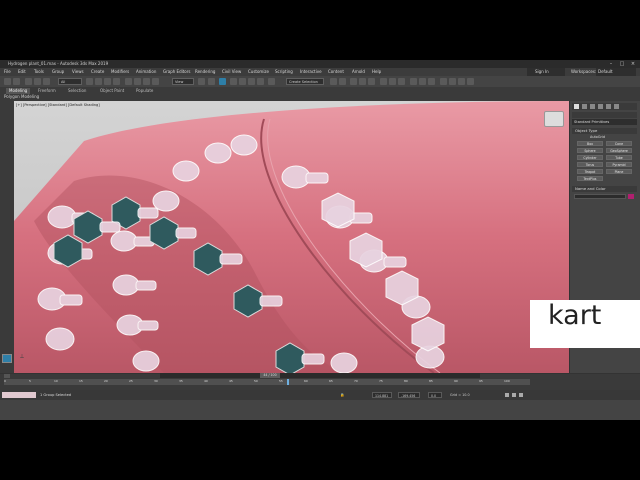  Describe the element at coordinates (305, 84) in the screenshot. I see `named-selection-sets-dropdown: Create Selection Se` at that location.